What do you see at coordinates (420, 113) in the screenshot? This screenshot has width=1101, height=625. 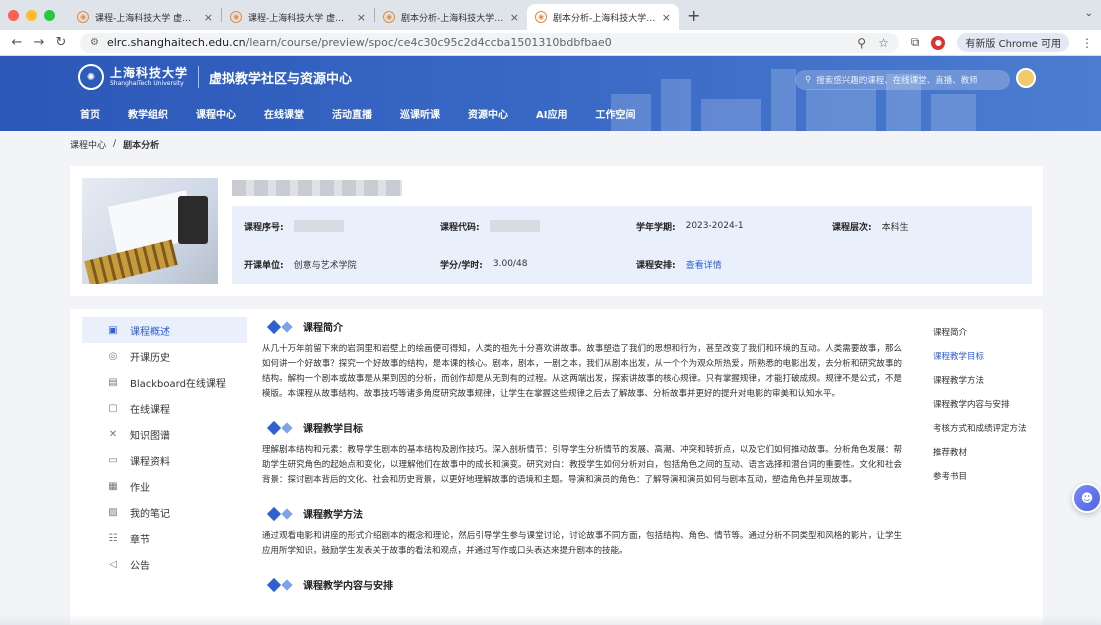 I see `nav-item-patrol: 巡课听课` at bounding box center [420, 113].